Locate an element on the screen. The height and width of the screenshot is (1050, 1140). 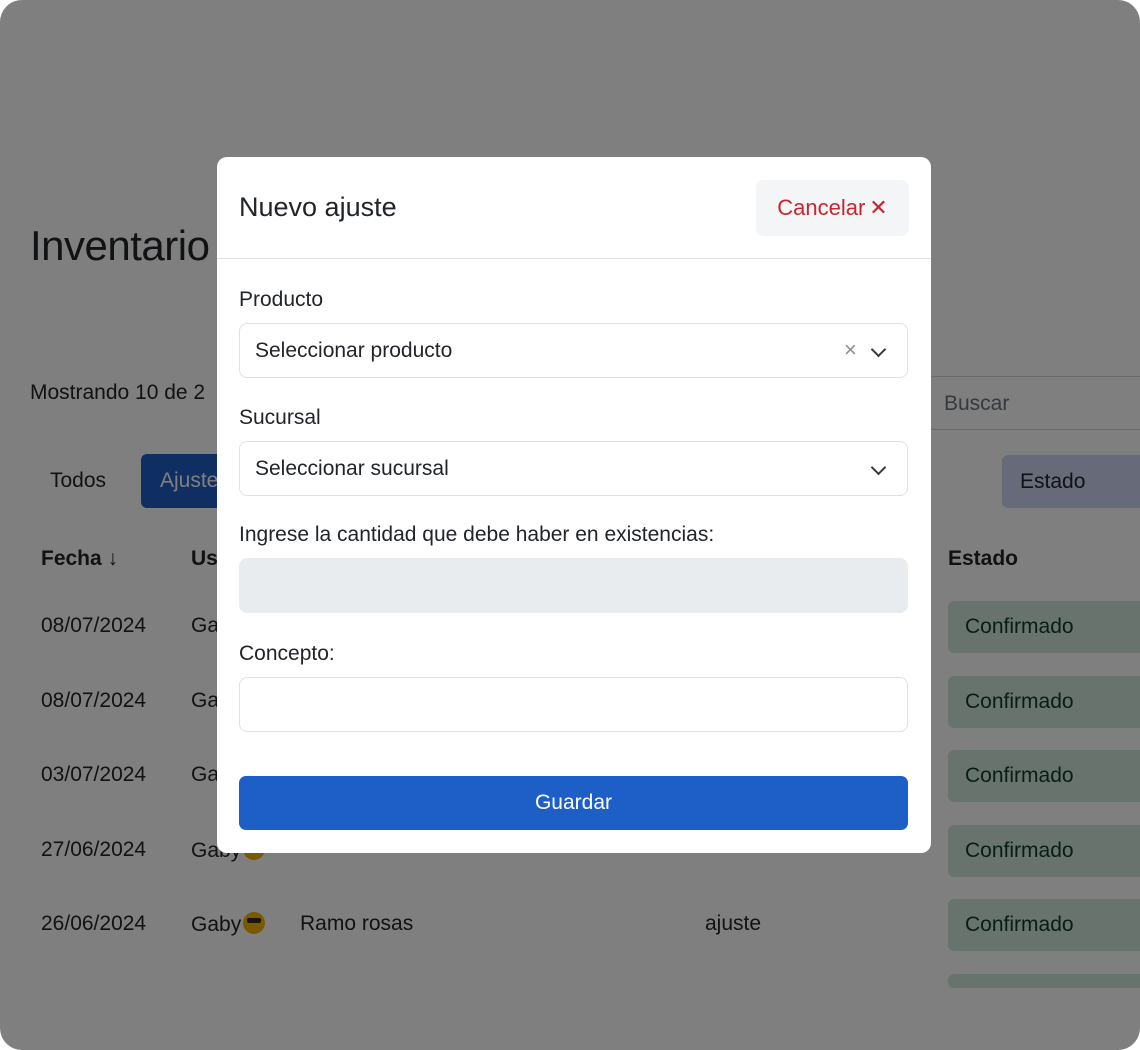
producto-select: Seleccionar producto × is located at coordinates (573, 350).